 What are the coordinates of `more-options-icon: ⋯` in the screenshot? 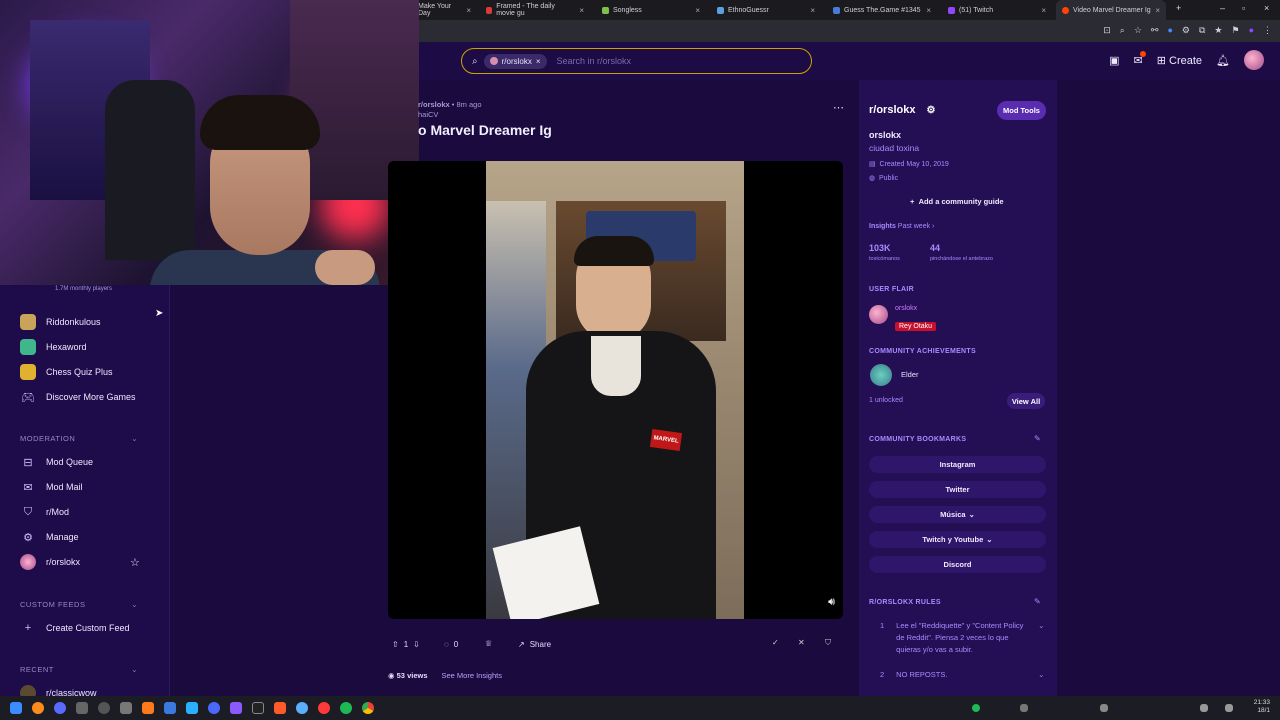 It's located at (838, 107).